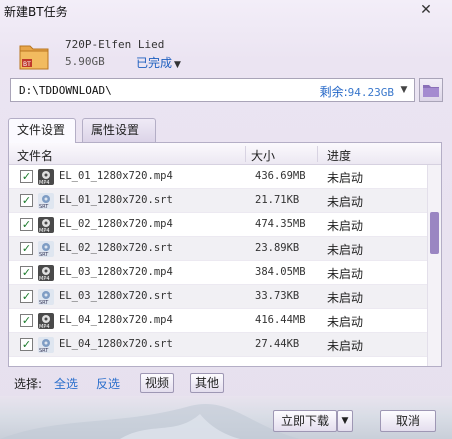 The height and width of the screenshot is (439, 452). I want to click on select-video-button: 视频, so click(157, 383).